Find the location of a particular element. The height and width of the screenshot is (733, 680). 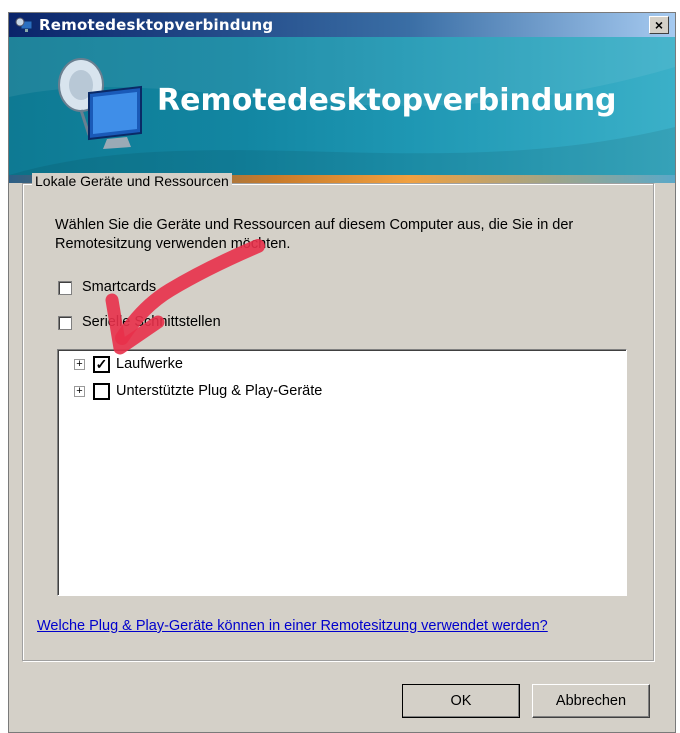

title-bar: Remotedesktopverbindung × is located at coordinates (342, 25).